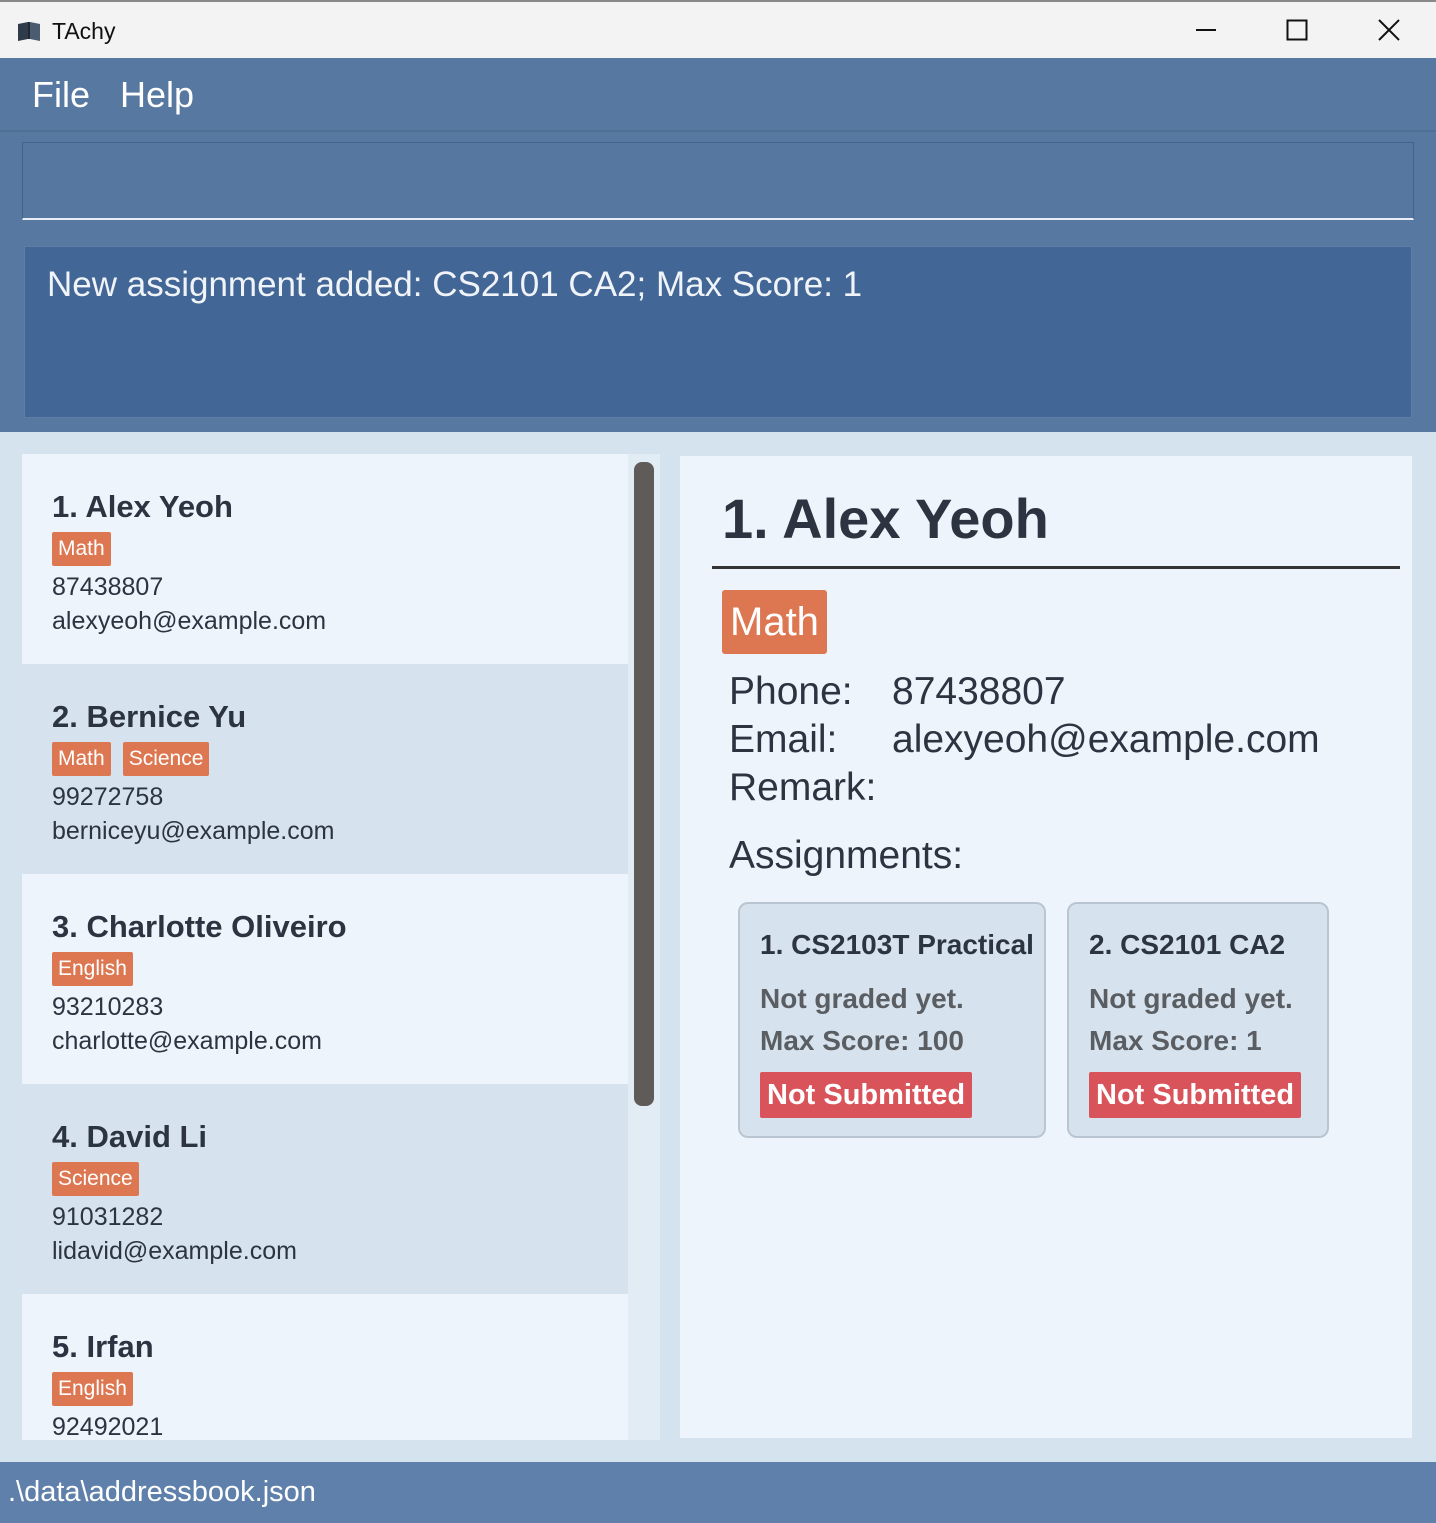 This screenshot has width=1436, height=1523. What do you see at coordinates (803, 787) in the screenshot?
I see `remark-label: Remark:` at bounding box center [803, 787].